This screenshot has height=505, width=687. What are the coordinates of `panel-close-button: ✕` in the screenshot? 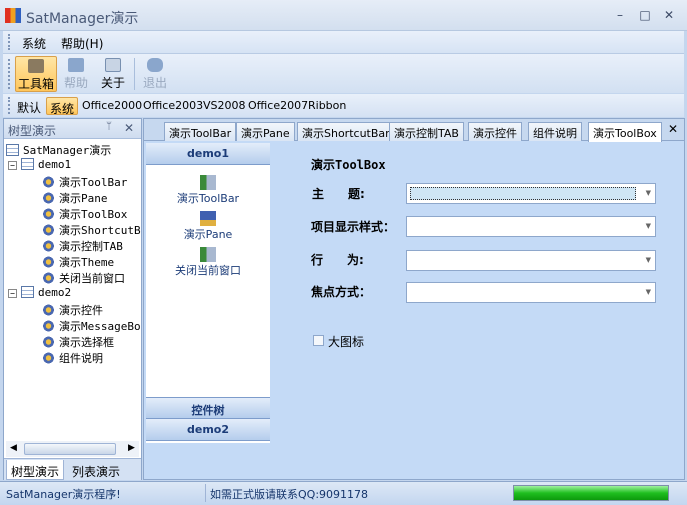 It's located at (129, 128).